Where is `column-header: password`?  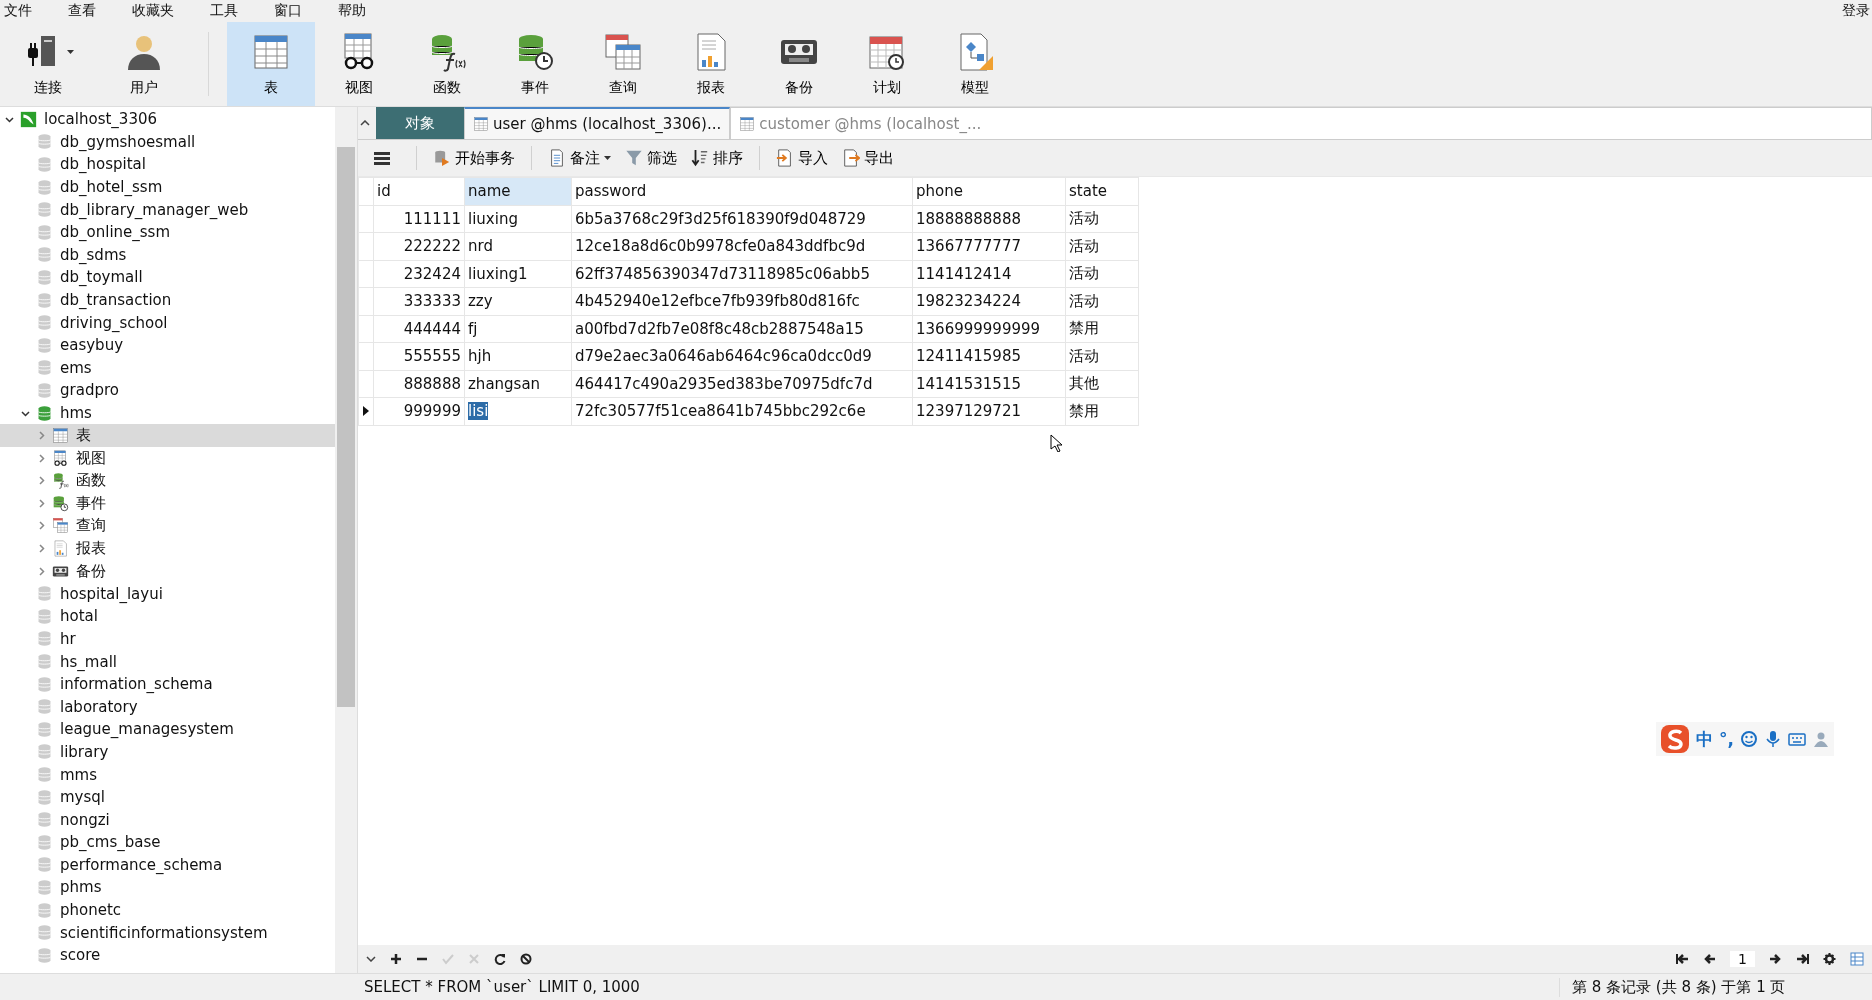 column-header: password is located at coordinates (742, 191).